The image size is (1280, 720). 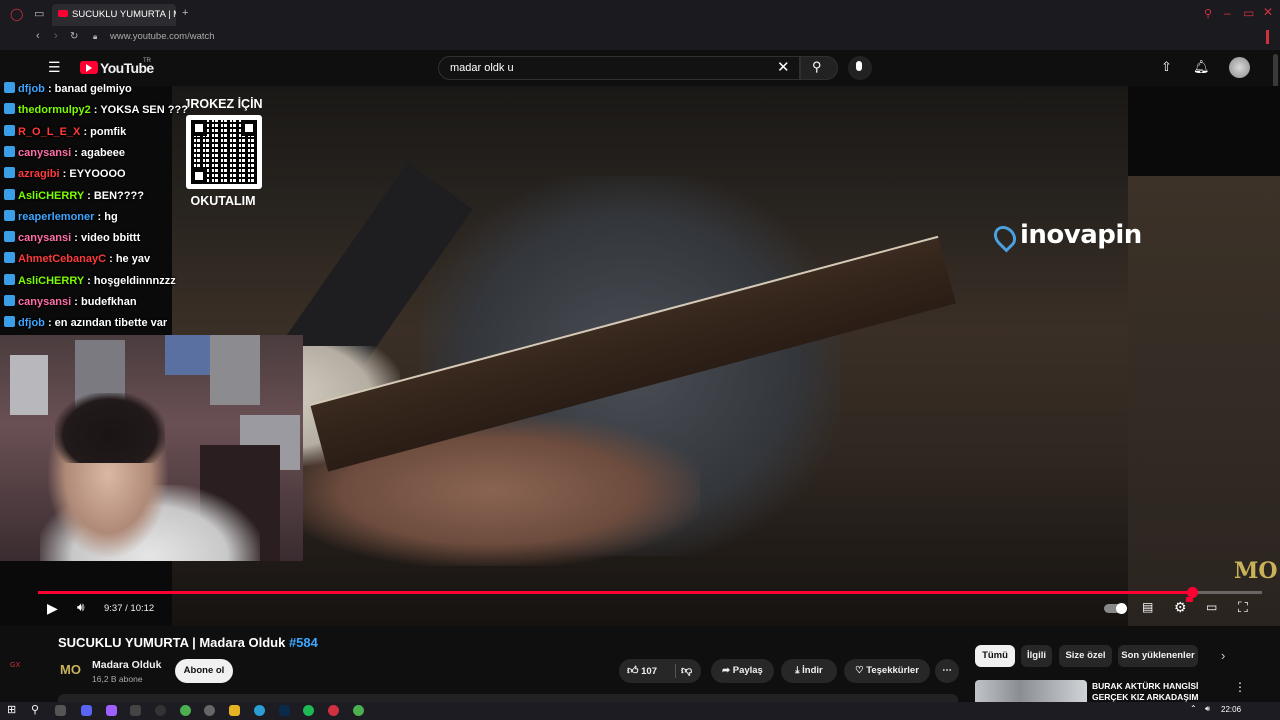 What do you see at coordinates (126, 665) in the screenshot?
I see `channel-name: Madara Olduk` at bounding box center [126, 665].